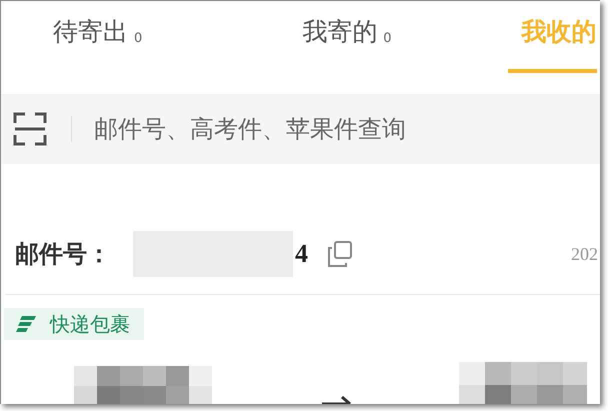 The width and height of the screenshot is (611, 411). What do you see at coordinates (338, 400) in the screenshot?
I see `arrow-icon` at bounding box center [338, 400].